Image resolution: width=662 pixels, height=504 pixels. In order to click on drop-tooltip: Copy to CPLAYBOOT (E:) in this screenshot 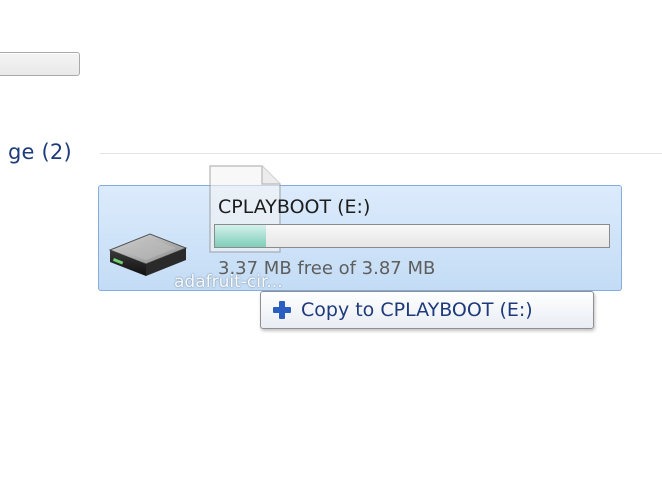, I will do `click(427, 310)`.